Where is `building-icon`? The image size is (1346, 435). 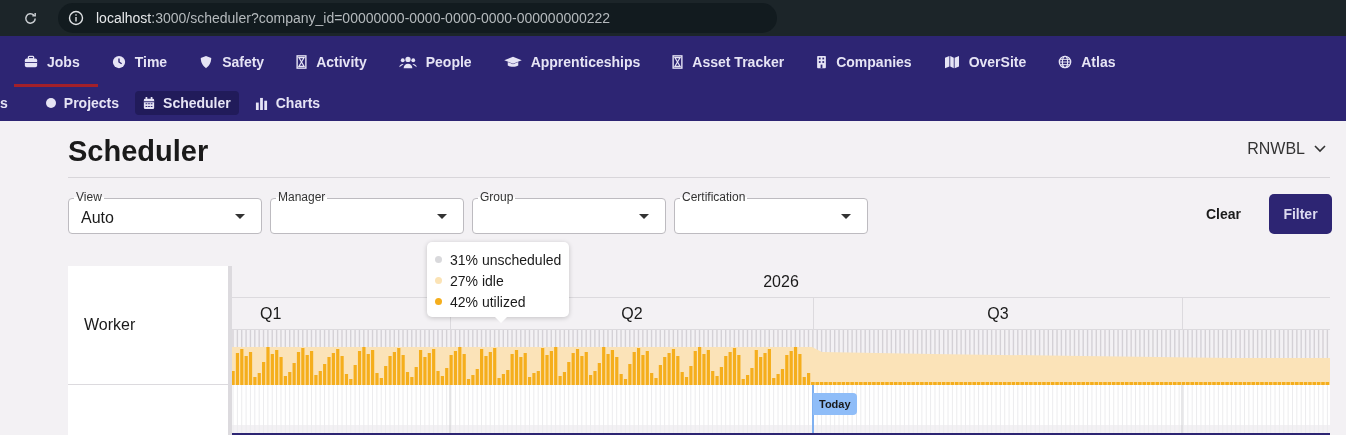
building-icon is located at coordinates (822, 62).